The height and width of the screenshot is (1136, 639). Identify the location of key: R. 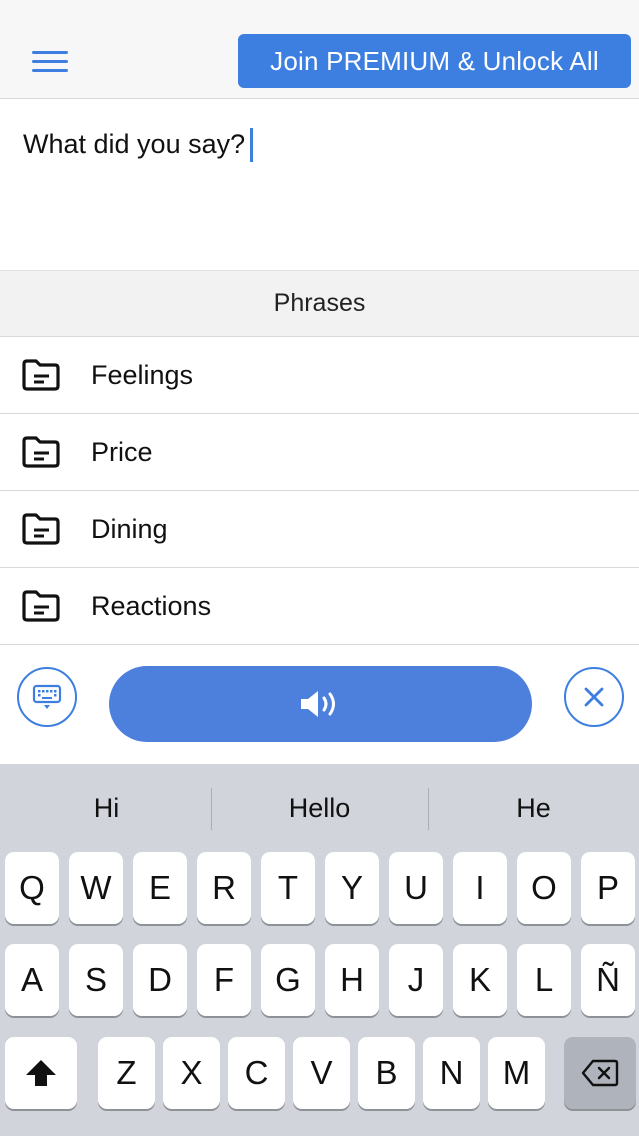
(224, 888).